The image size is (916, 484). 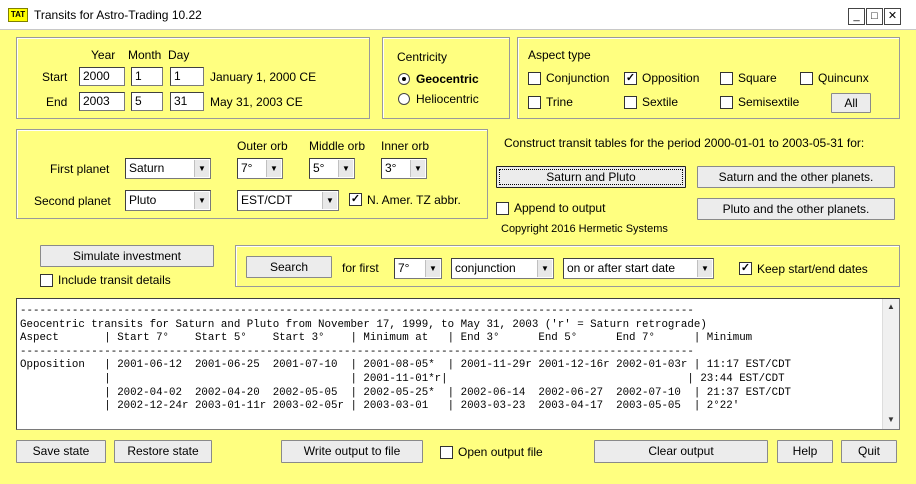 What do you see at coordinates (61, 451) in the screenshot?
I see `save-state-button: Save state` at bounding box center [61, 451].